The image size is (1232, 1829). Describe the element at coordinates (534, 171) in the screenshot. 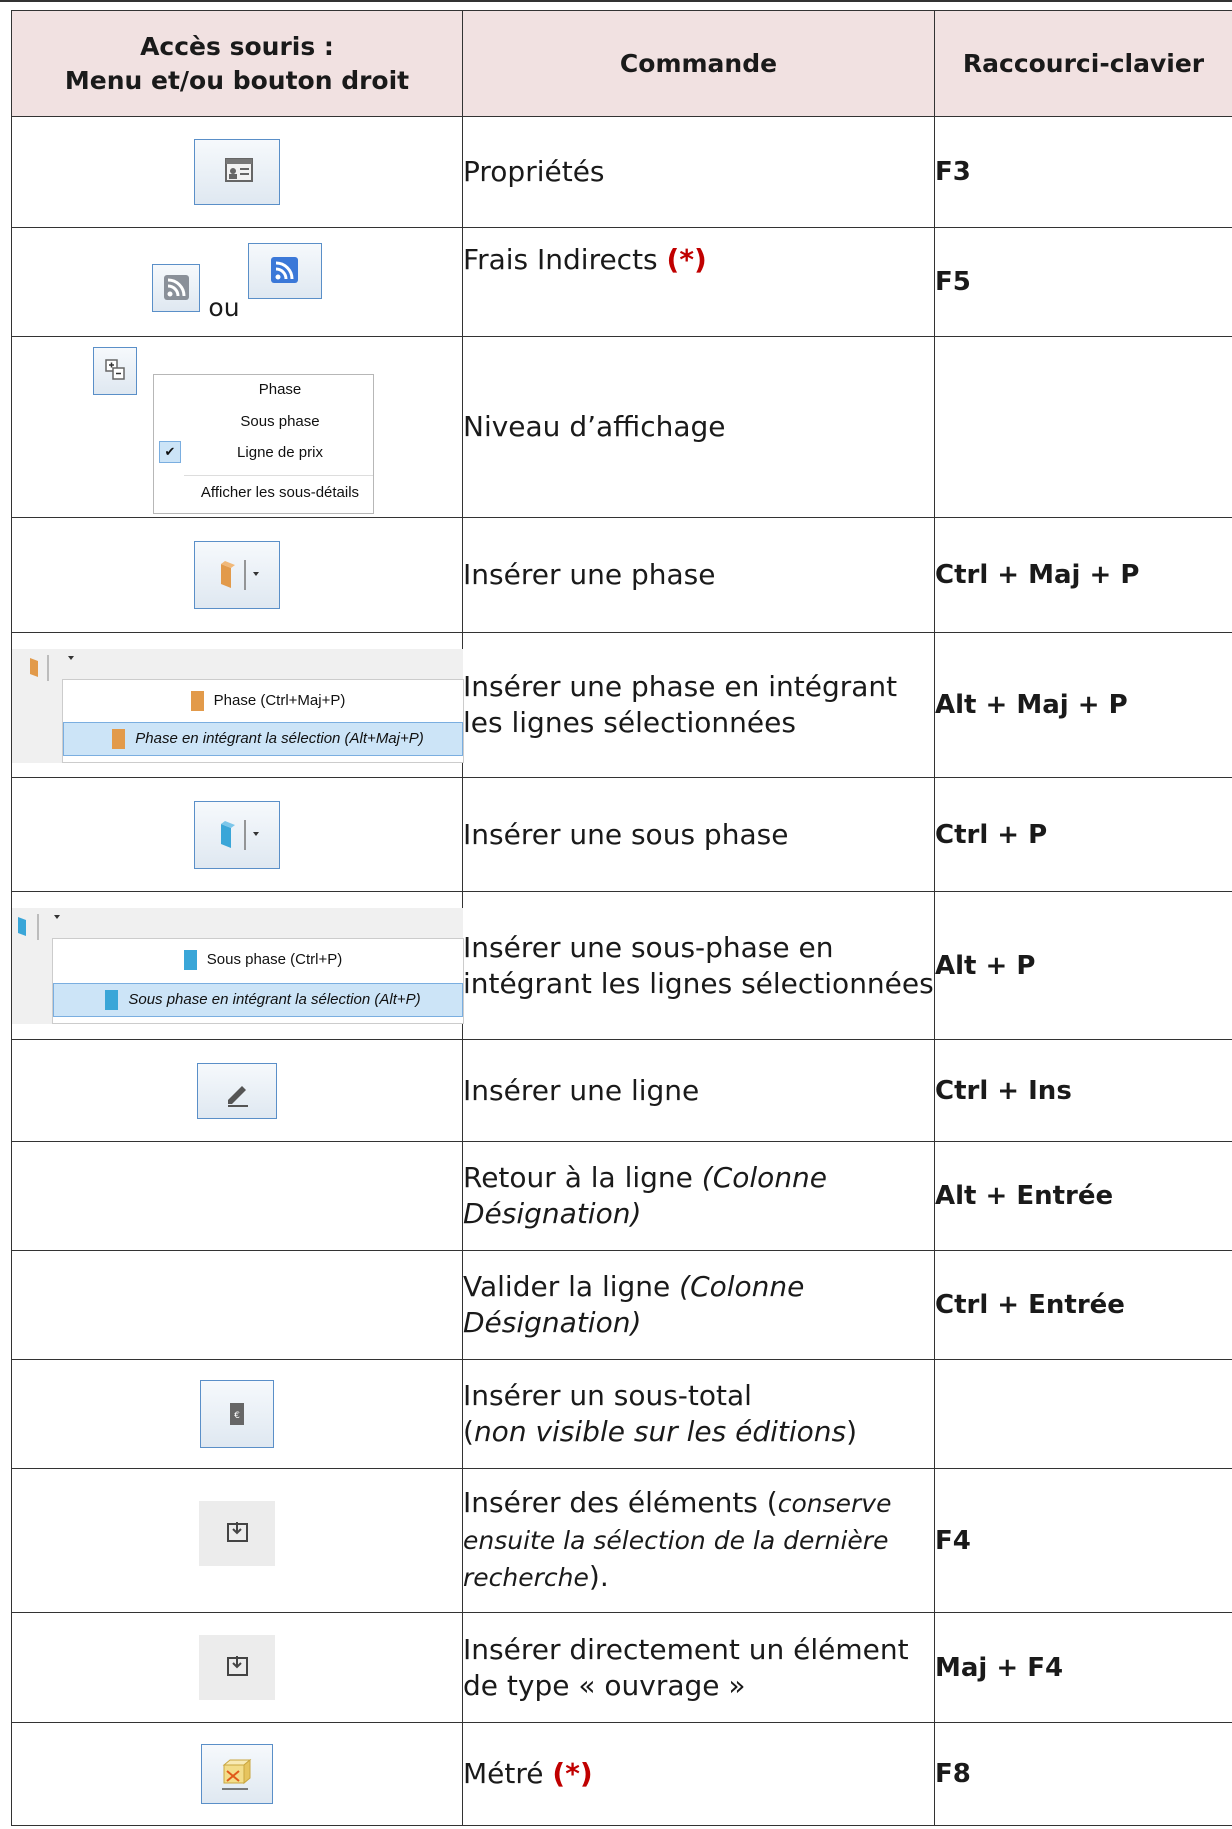

I see `command-text: Propriétés` at that location.